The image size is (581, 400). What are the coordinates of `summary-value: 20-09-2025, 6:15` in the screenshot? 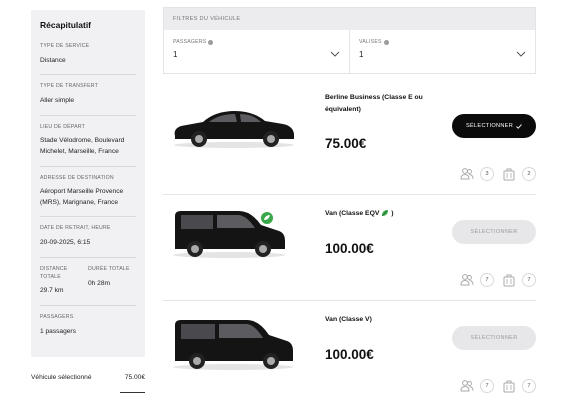 It's located at (65, 243).